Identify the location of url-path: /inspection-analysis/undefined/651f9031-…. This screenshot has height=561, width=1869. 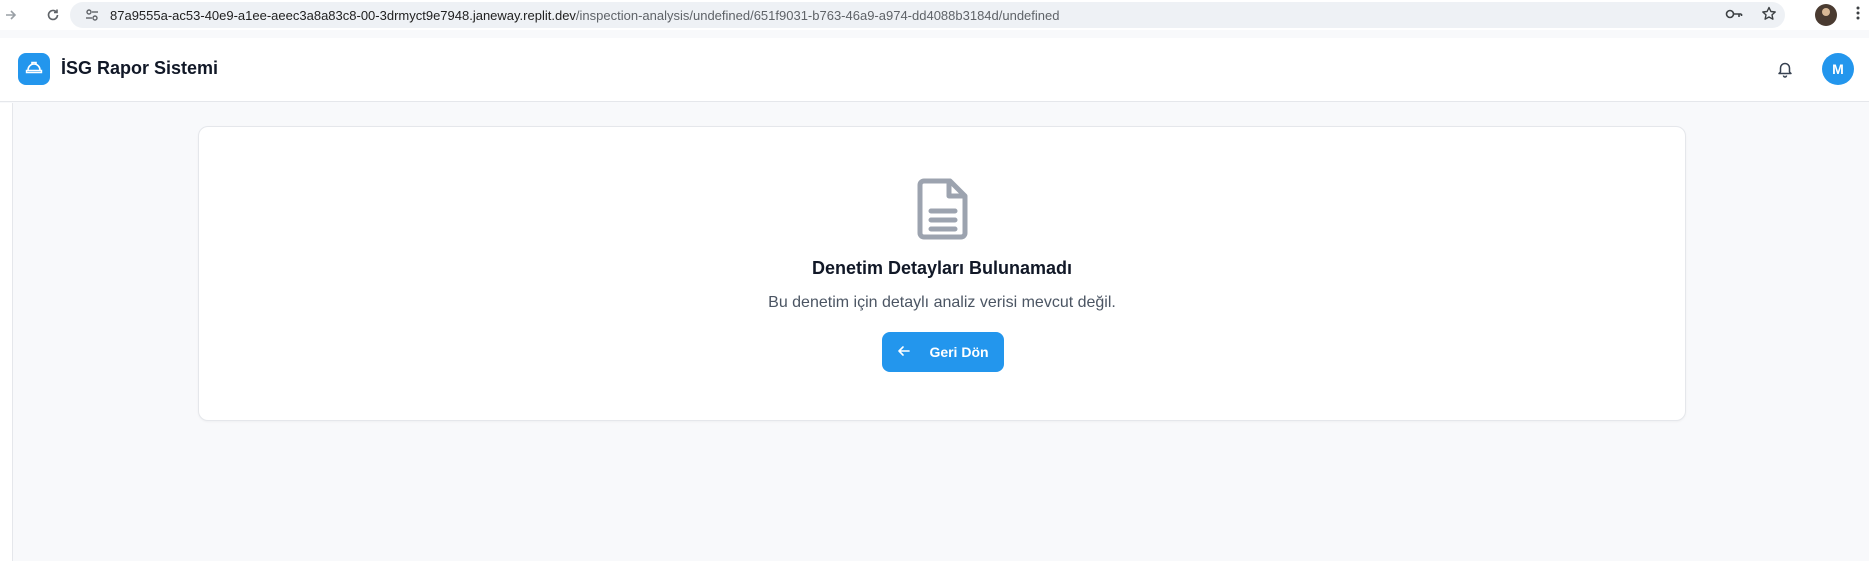
(817, 15).